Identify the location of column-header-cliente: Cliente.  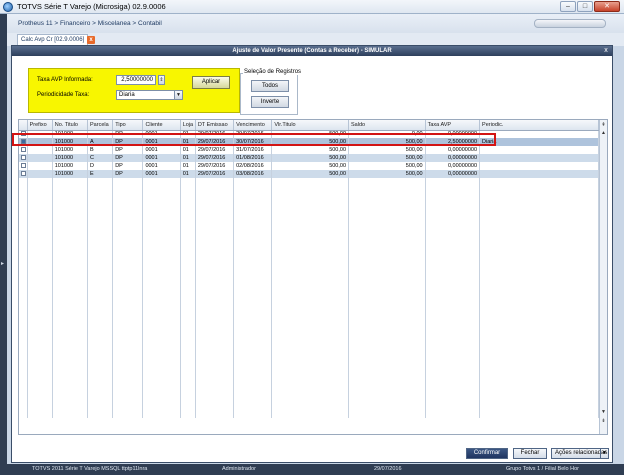
(161, 125).